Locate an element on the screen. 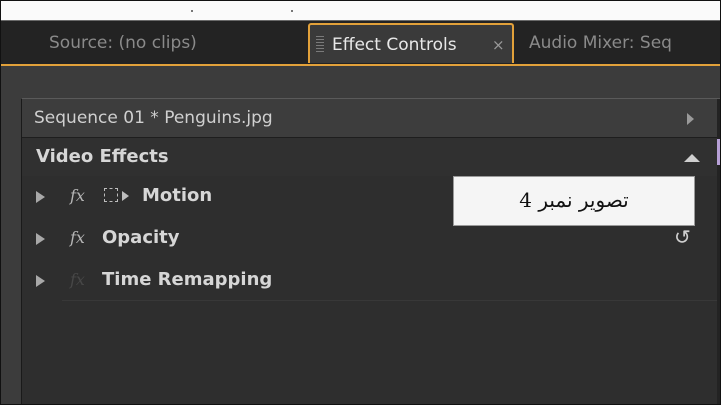 The width and height of the screenshot is (721, 405). effect-name-opacity: Opacity is located at coordinates (141, 237).